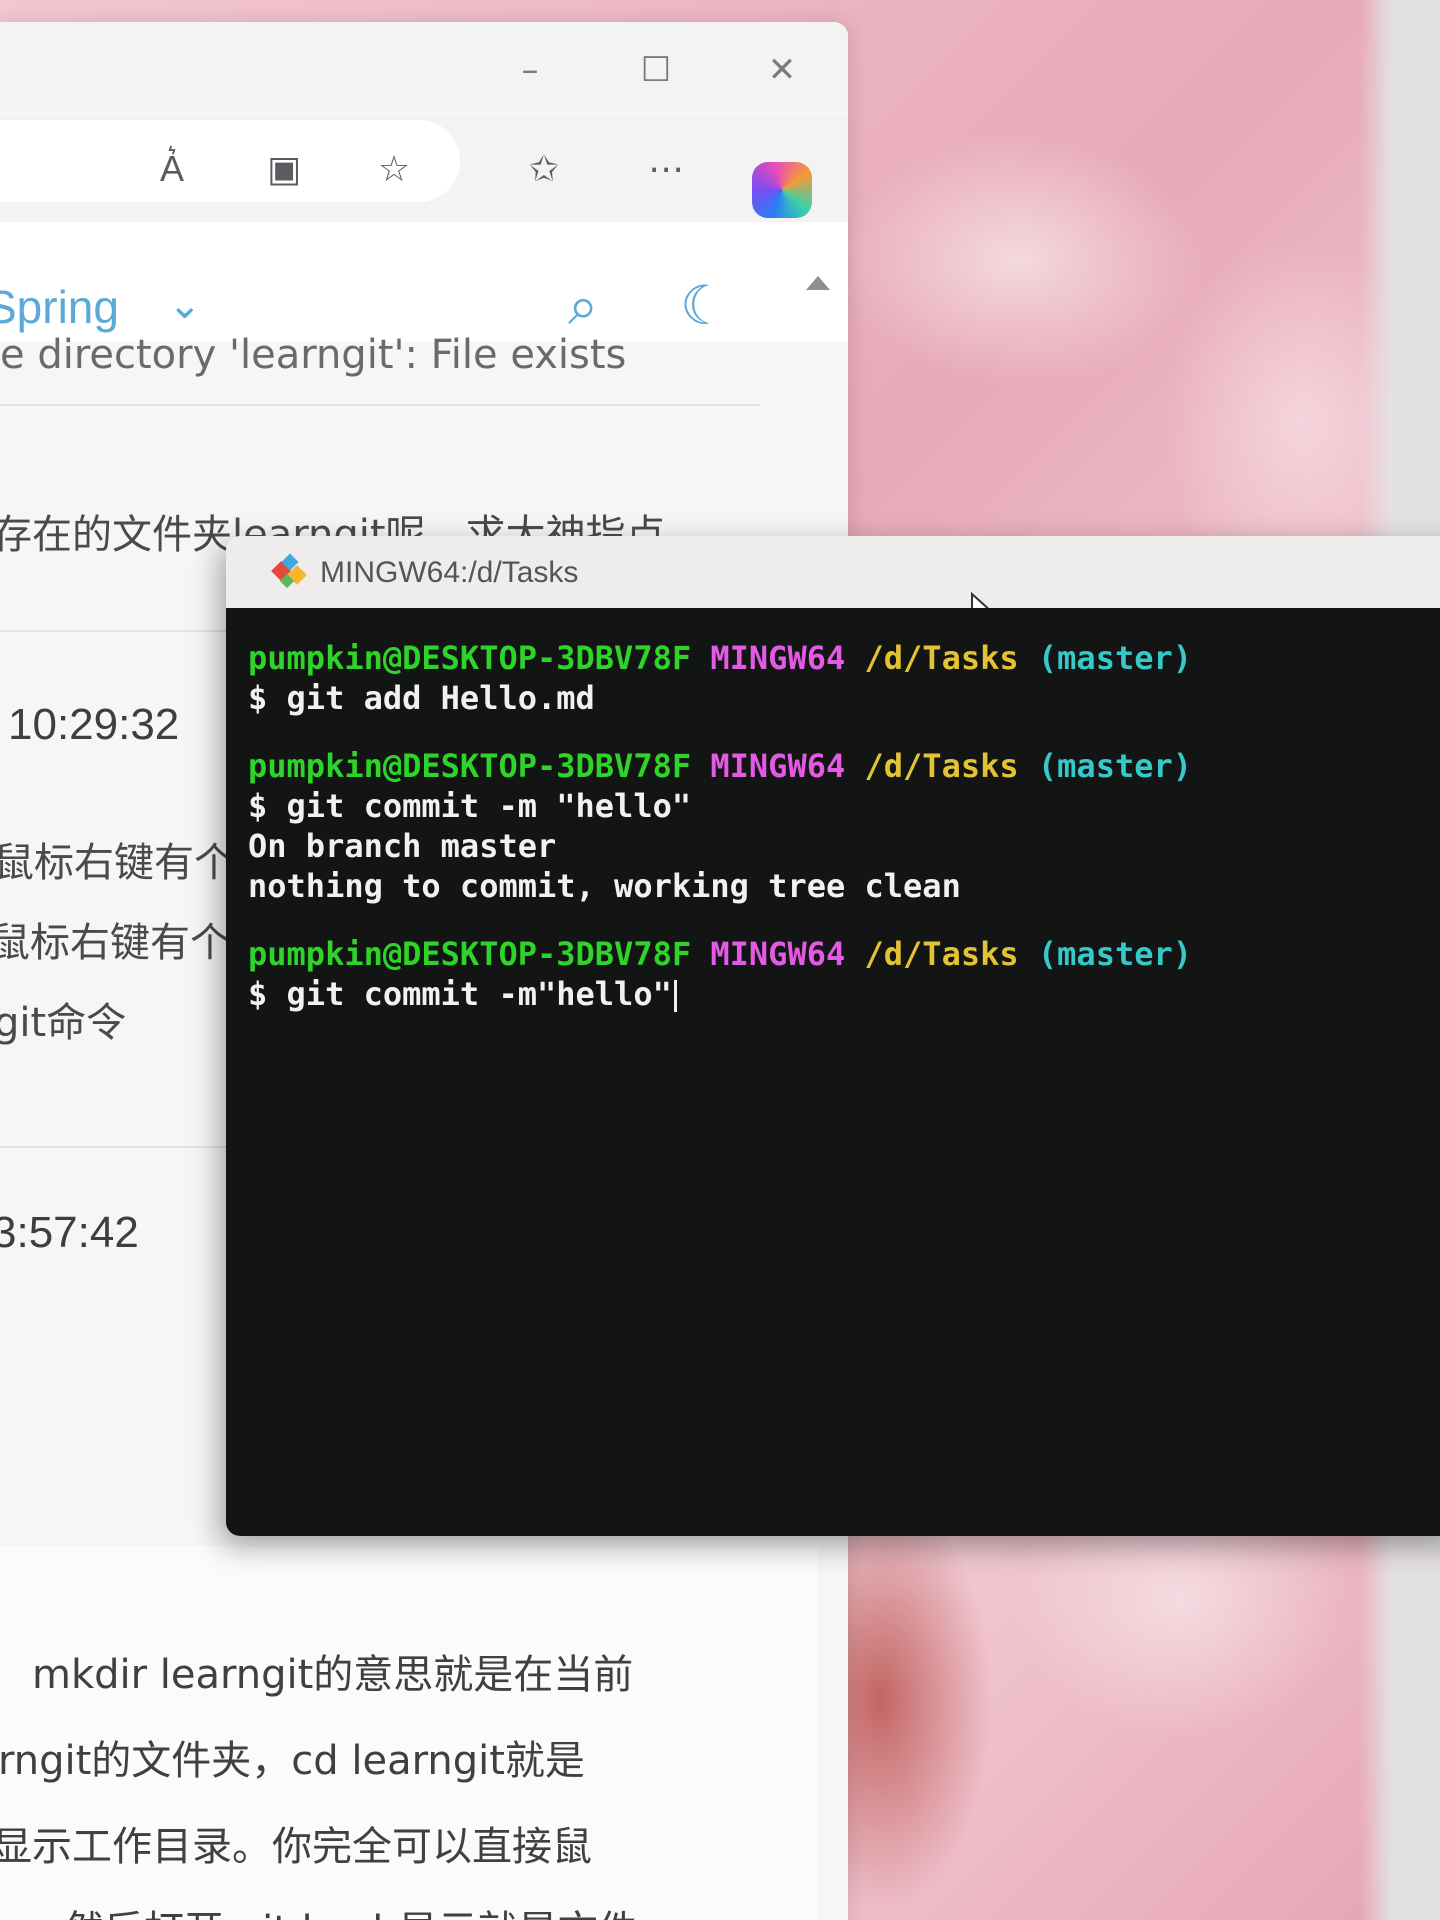 This screenshot has height=1920, width=1440. What do you see at coordinates (402, 846) in the screenshot?
I see `output-line: On branch master` at bounding box center [402, 846].